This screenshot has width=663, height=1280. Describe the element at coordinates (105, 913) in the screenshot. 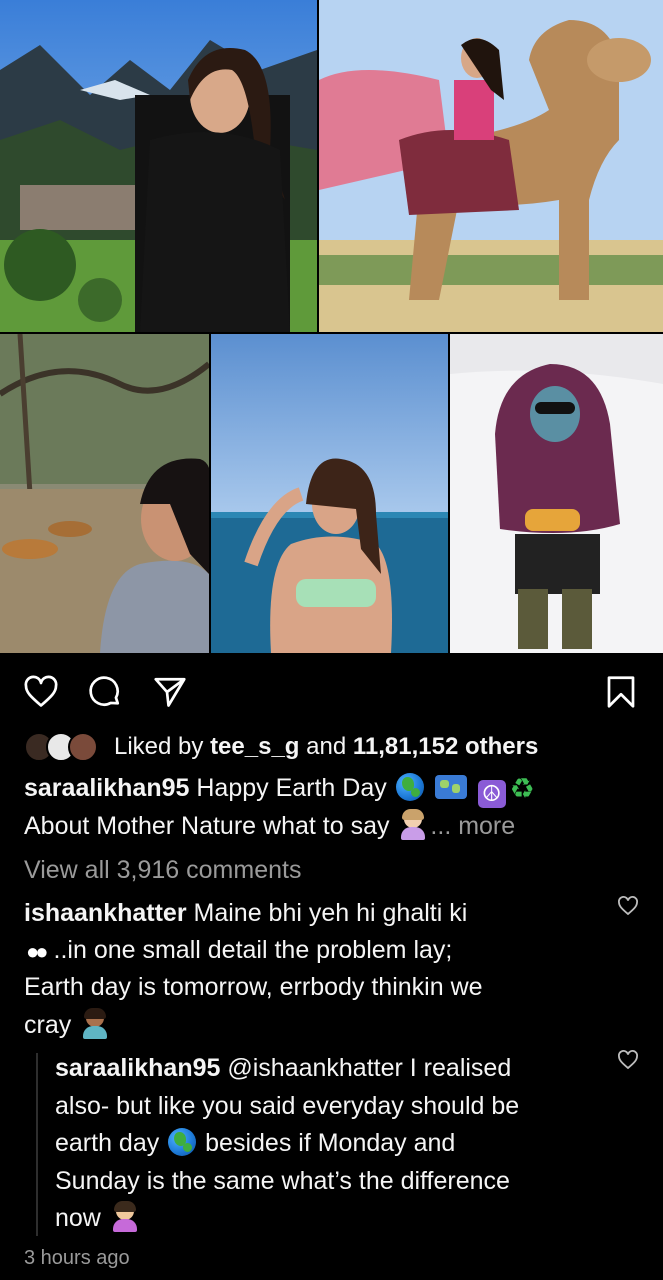

I see `comment-username: ishaankhatter` at that location.